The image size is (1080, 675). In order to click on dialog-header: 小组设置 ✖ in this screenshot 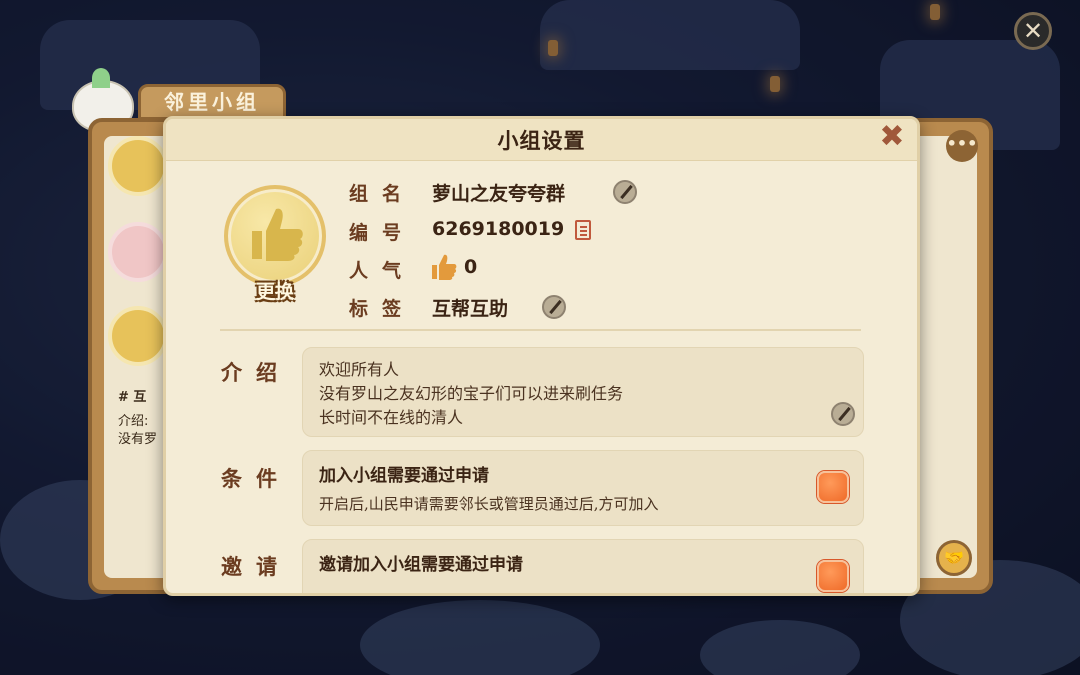, I will do `click(541, 140)`.